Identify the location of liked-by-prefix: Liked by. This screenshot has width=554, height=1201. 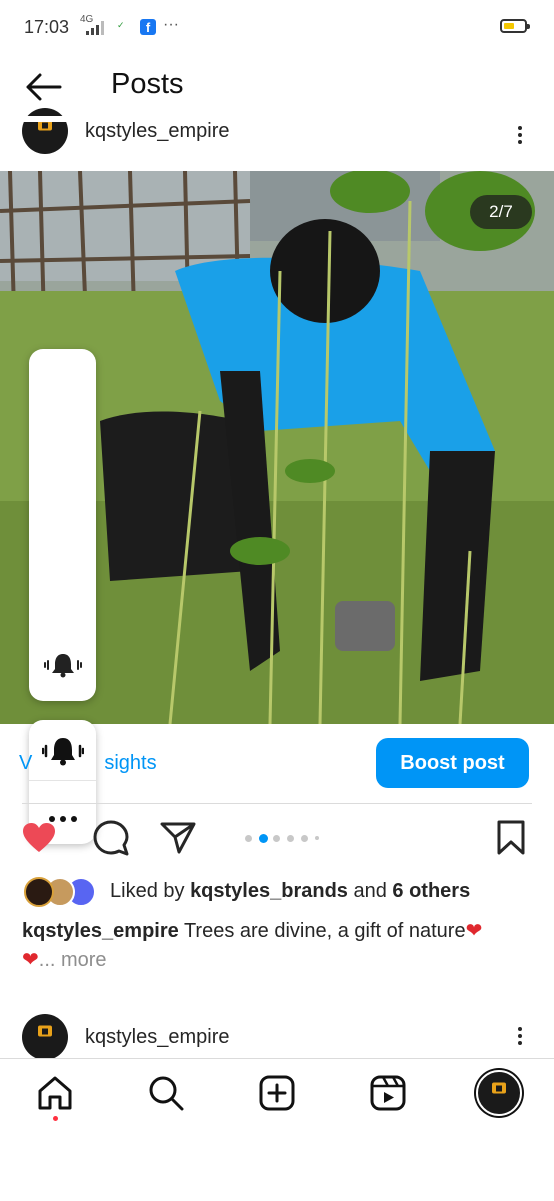
(150, 891).